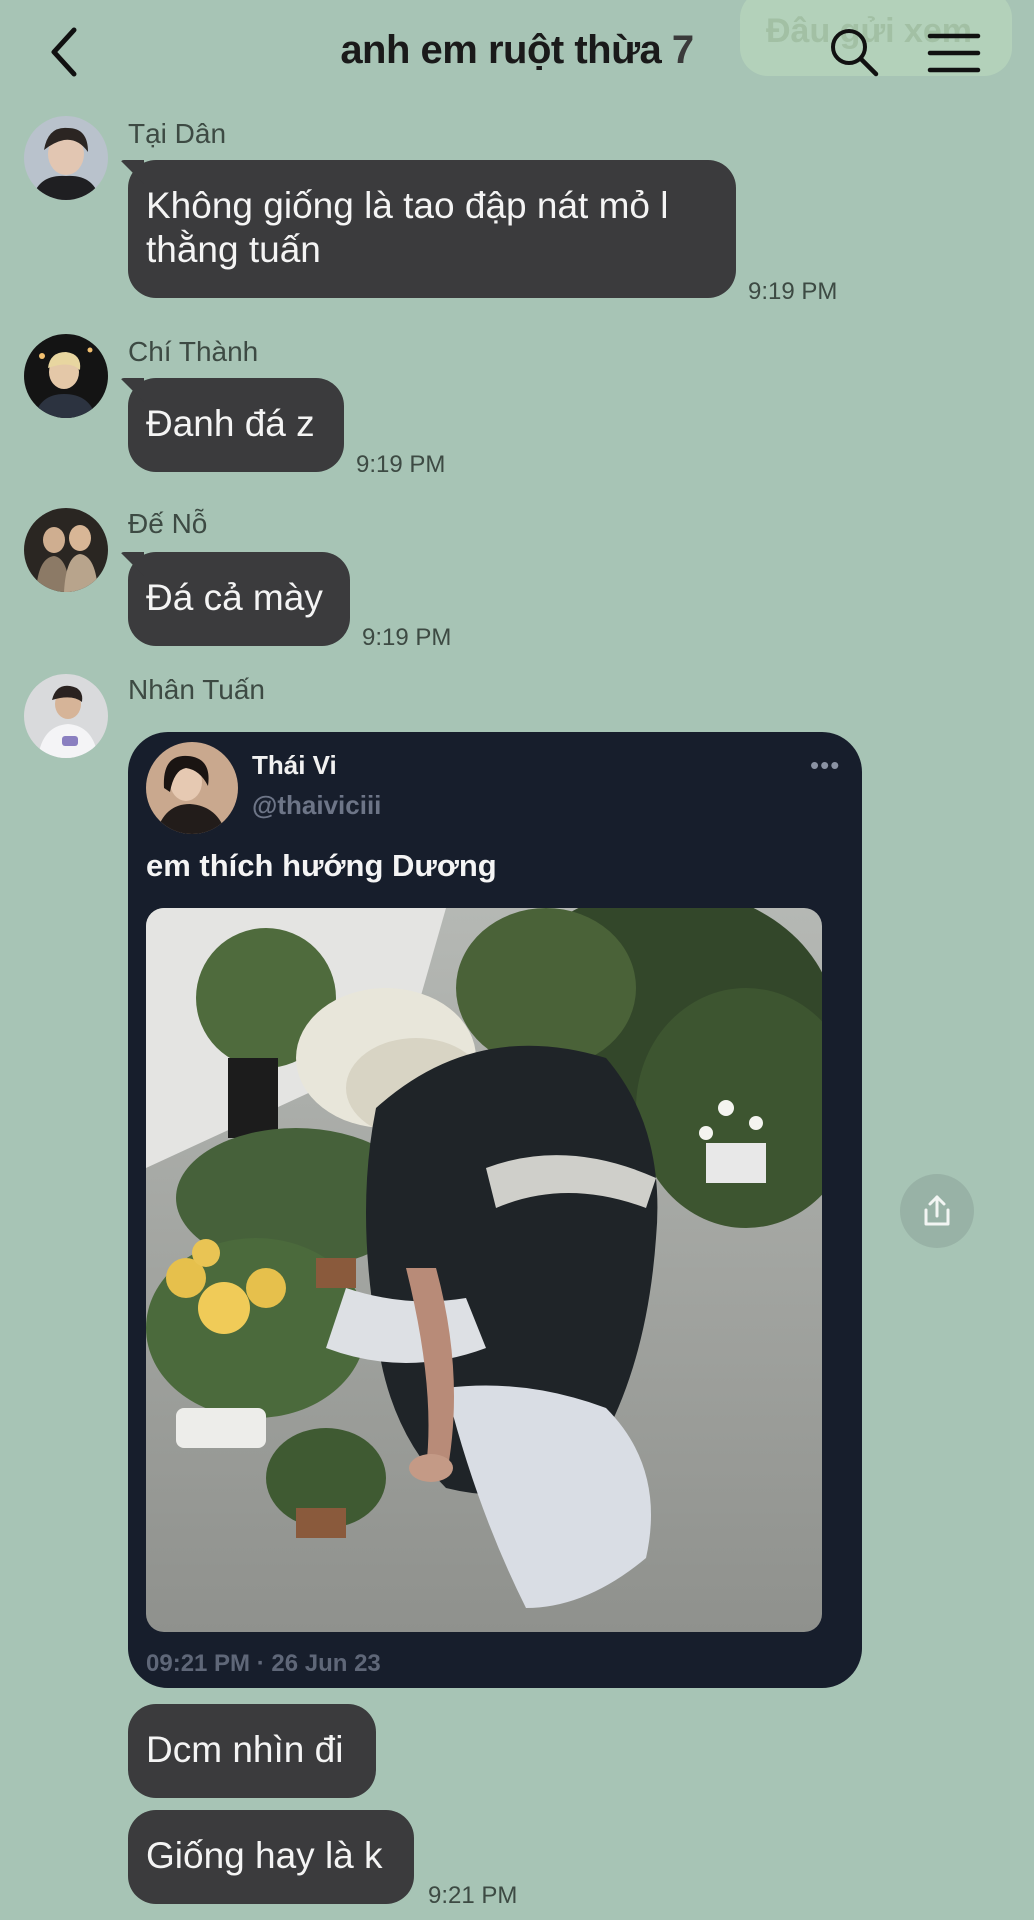  What do you see at coordinates (294, 765) in the screenshot?
I see `tweet-author-name: Thái Vi` at bounding box center [294, 765].